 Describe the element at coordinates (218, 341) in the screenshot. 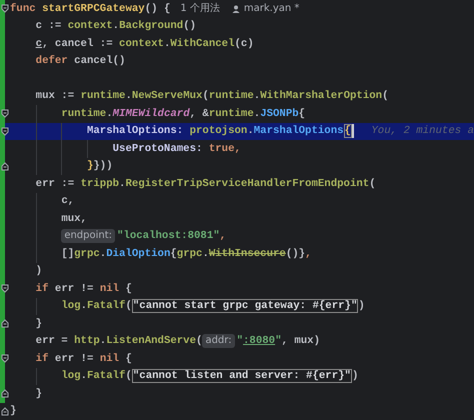

I see `parameter-hint: addr:` at that location.